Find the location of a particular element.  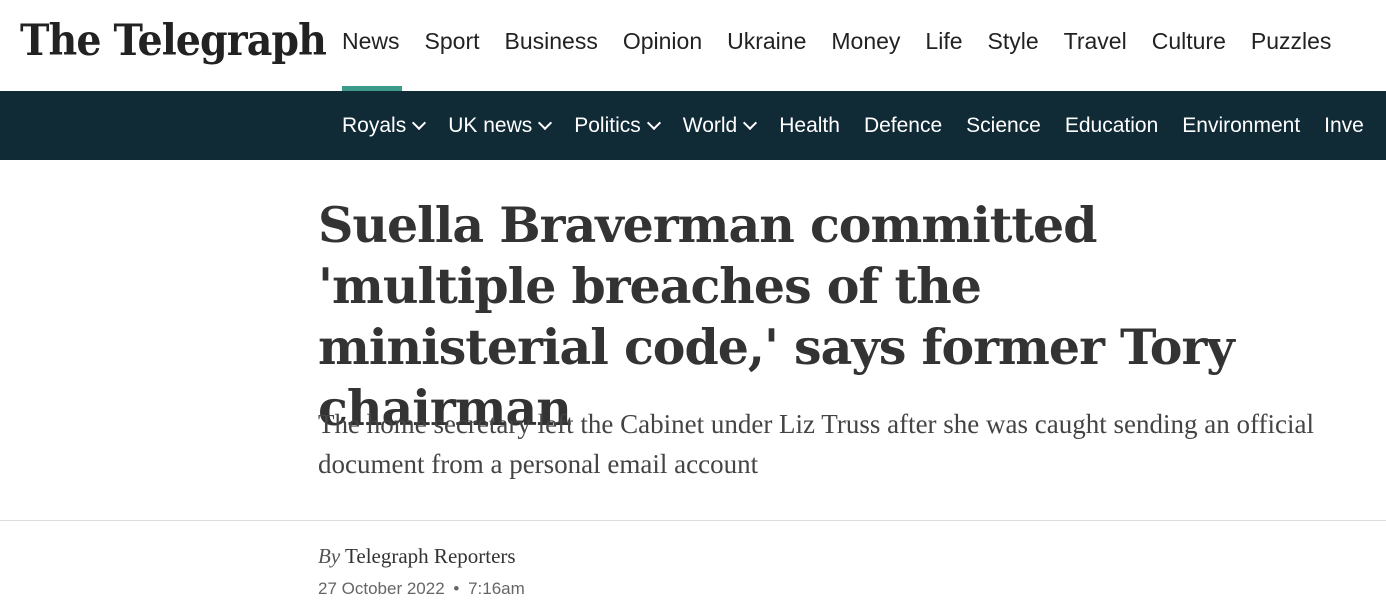

nav-item-ukraine: Ukraine is located at coordinates (766, 45).